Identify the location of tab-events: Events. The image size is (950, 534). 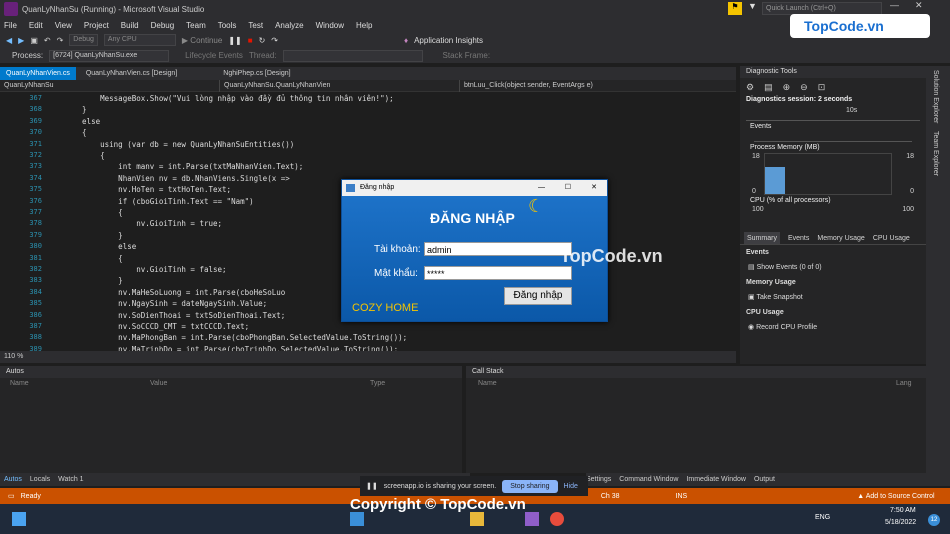
(798, 238).